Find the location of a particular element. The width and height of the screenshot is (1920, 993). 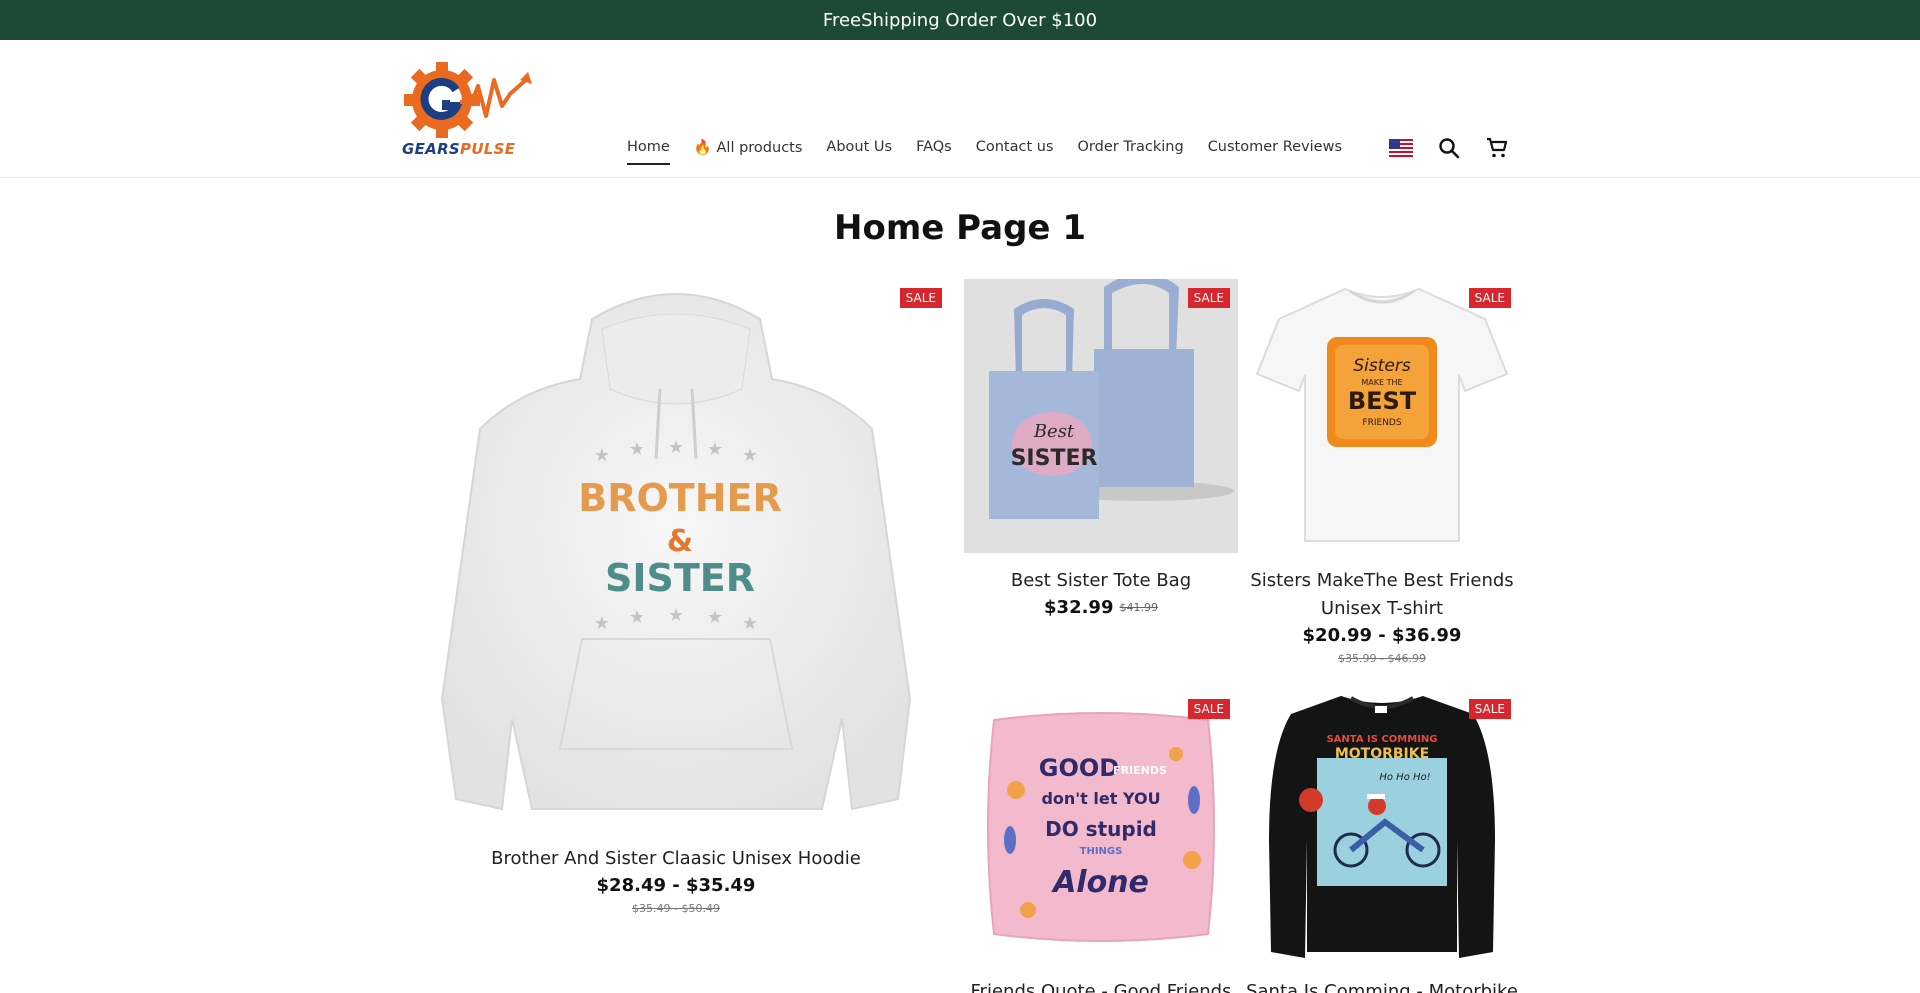

product-title: Santa Is Comming - Motorbike is located at coordinates (1382, 985).